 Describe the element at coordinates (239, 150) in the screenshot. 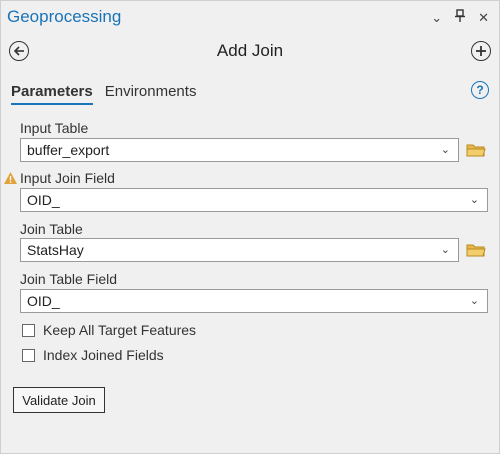

I see `input-table-dropdown: buffer_export ⌄` at that location.